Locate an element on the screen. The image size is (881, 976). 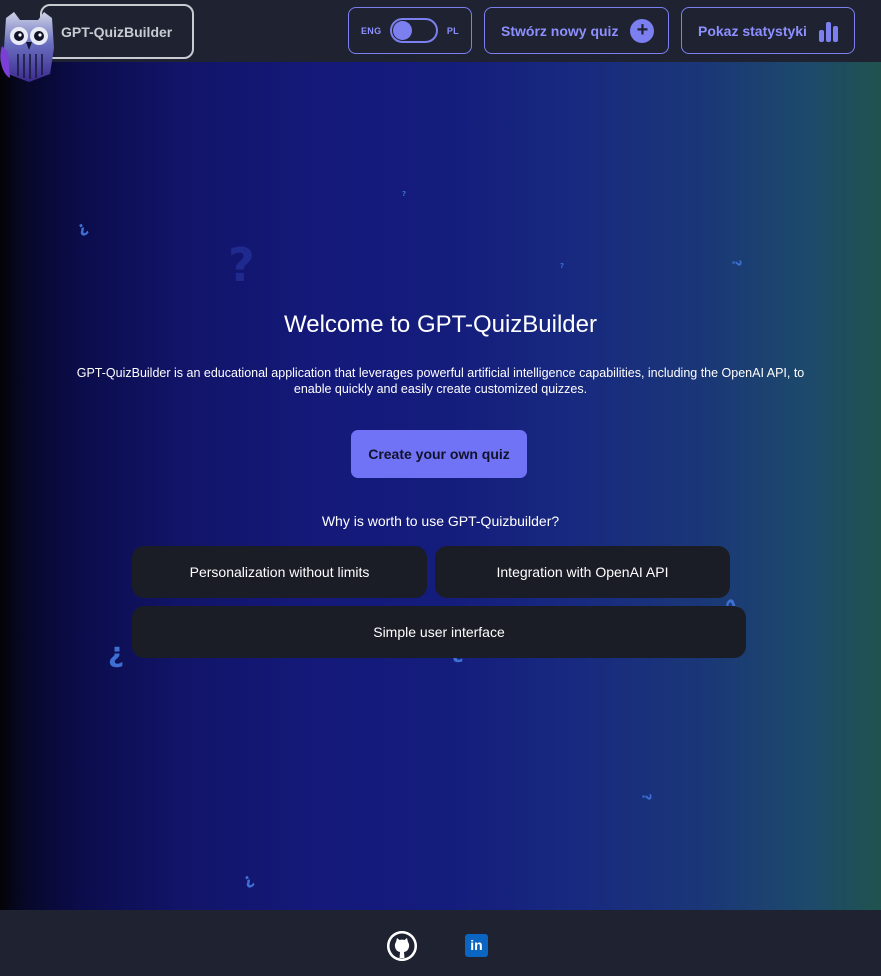
feature-card-openai-integration: Integration with OpenAI API is located at coordinates (582, 572).